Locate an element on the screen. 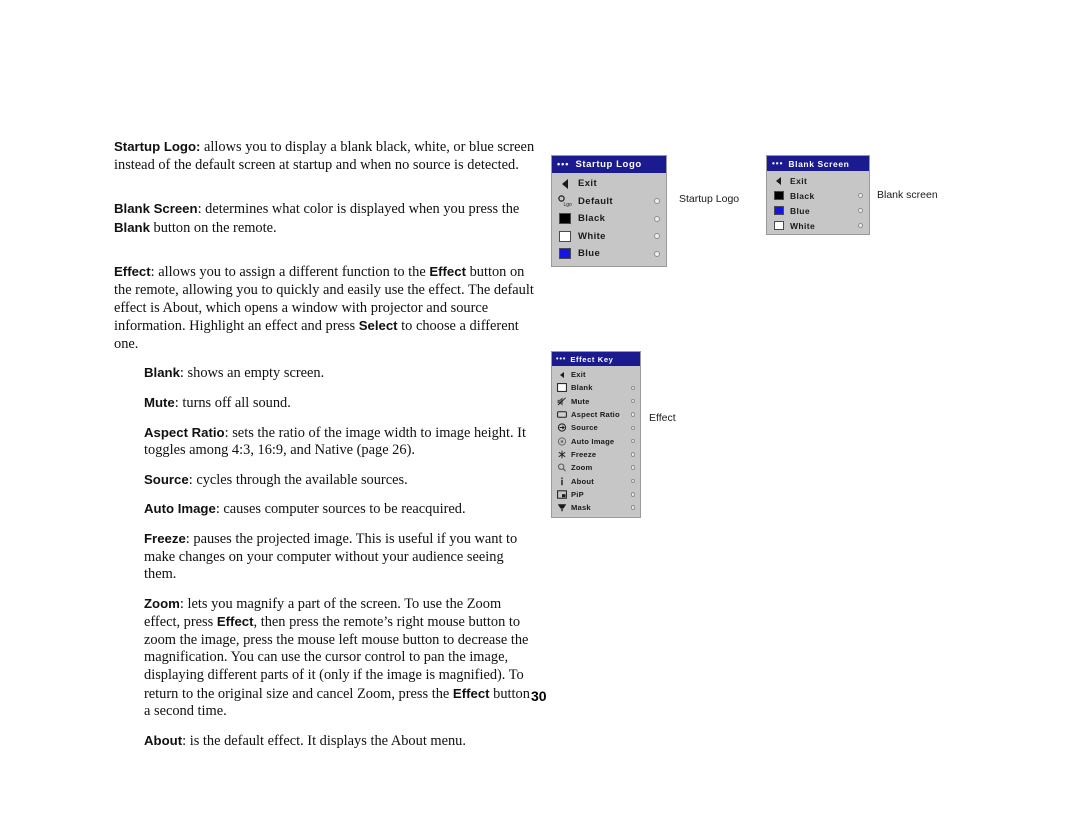  osd-item-list: Exit Black Blue White is located at coordinates (818, 204).